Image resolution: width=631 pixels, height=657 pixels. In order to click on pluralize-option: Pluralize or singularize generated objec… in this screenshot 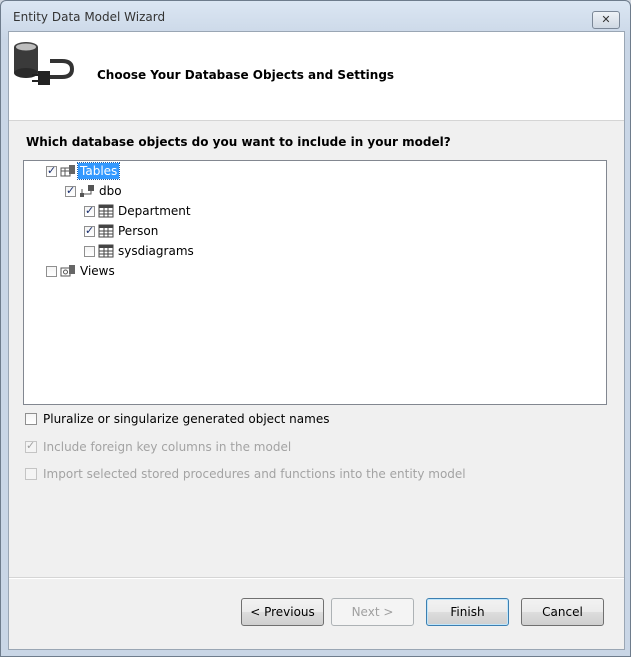, I will do `click(177, 419)`.